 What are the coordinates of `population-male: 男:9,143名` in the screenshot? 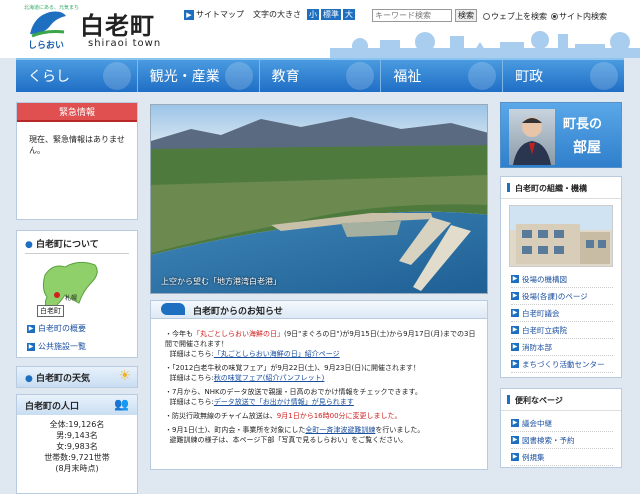 It's located at (77, 435).